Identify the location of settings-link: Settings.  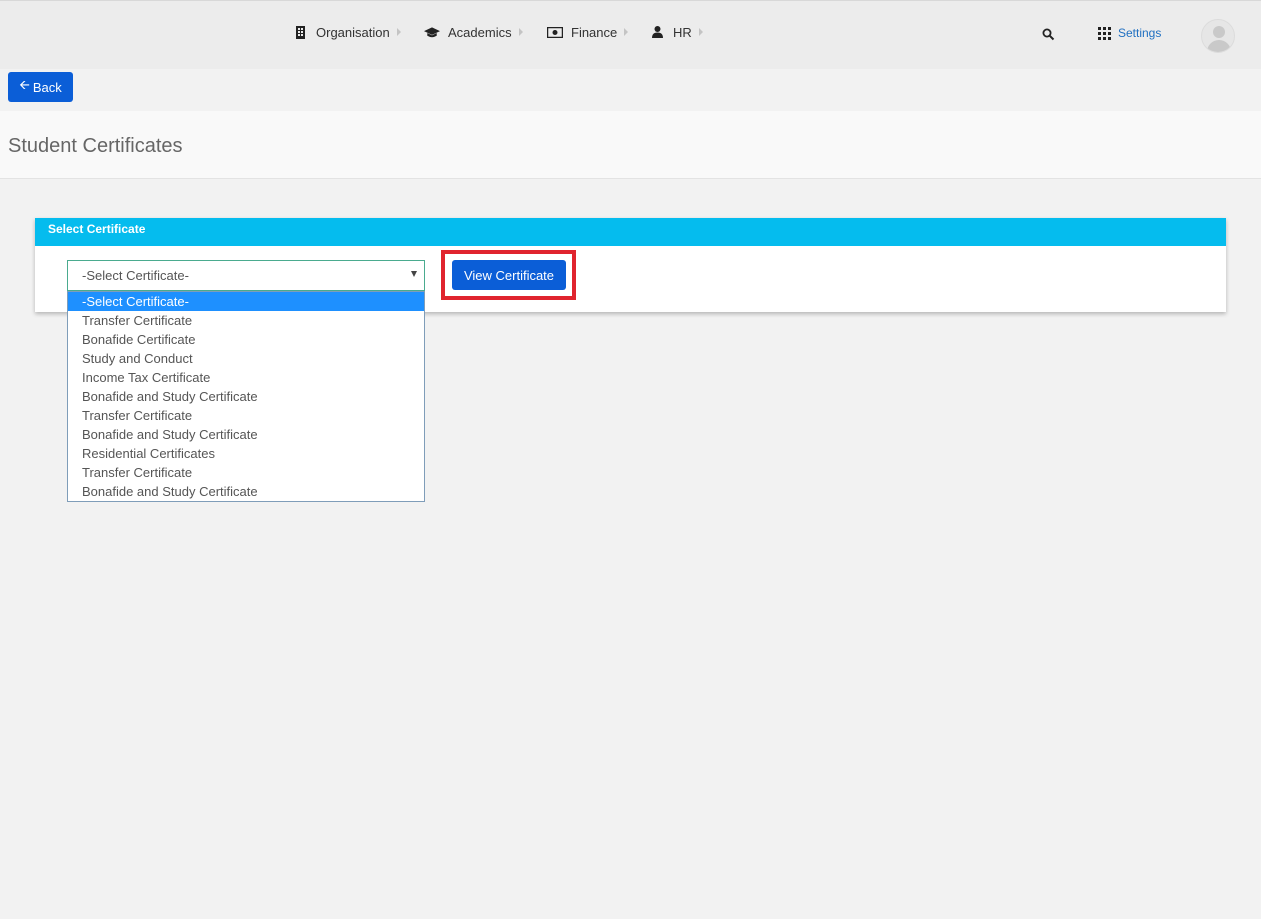
(1129, 33).